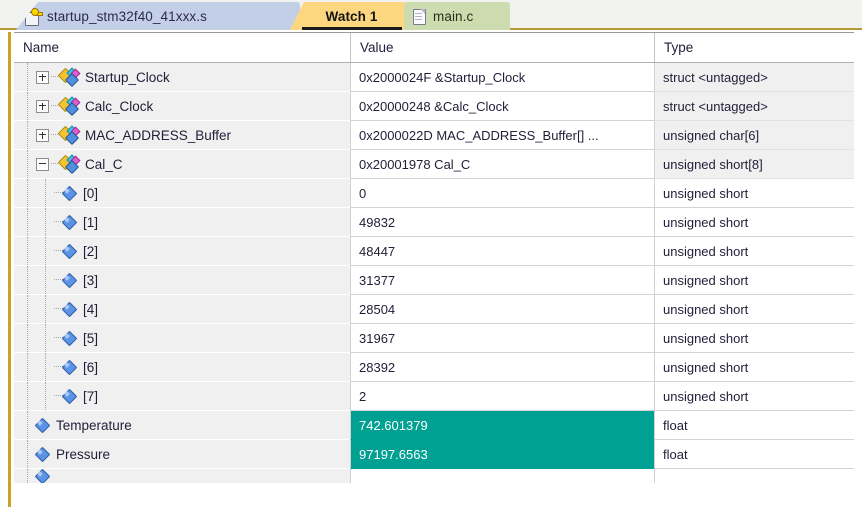  What do you see at coordinates (502, 309) in the screenshot?
I see `watch-value-cell: 28504` at bounding box center [502, 309].